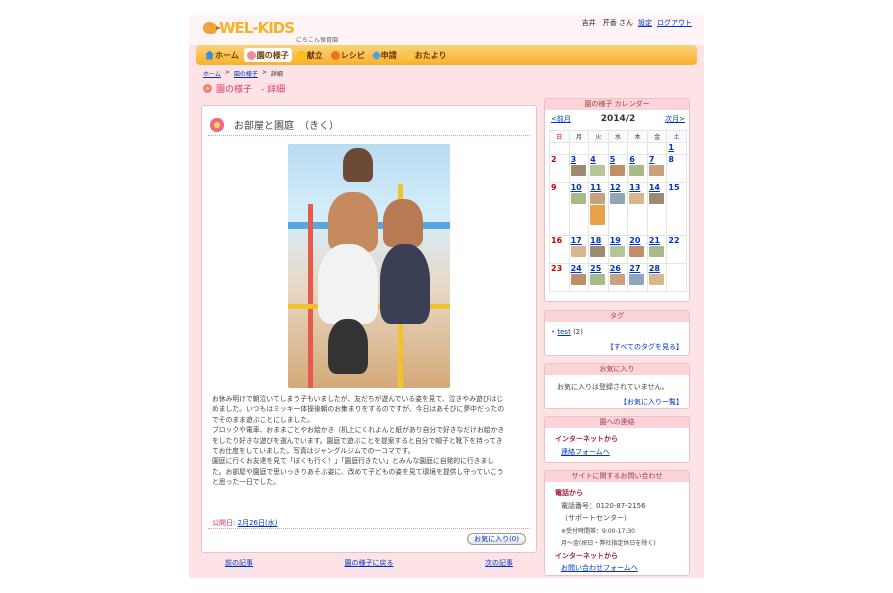 The image size is (893, 593). I want to click on calendar-day: 28, so click(657, 277).